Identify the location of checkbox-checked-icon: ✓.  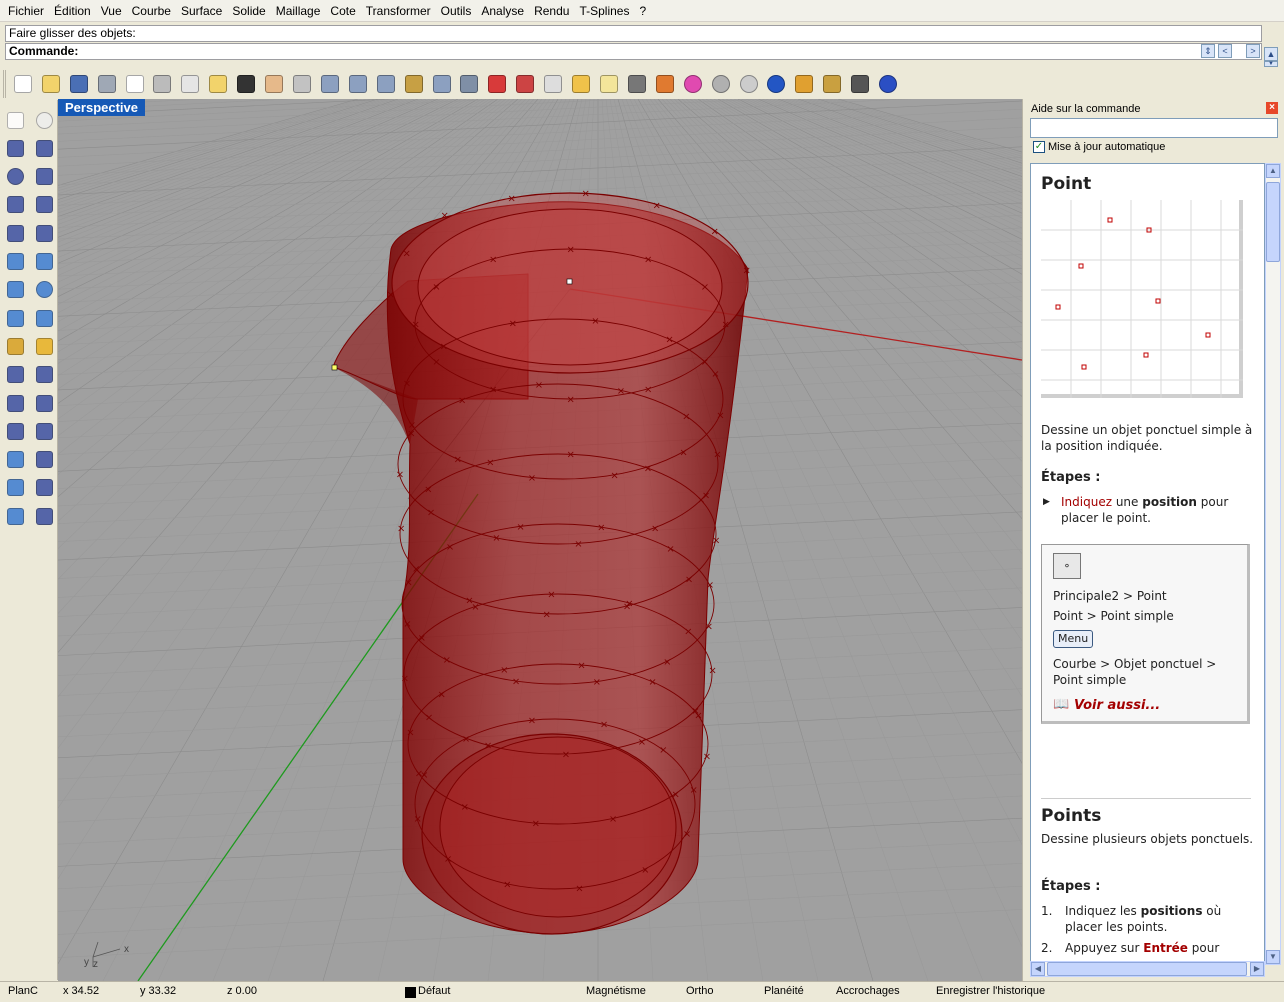
(1039, 147).